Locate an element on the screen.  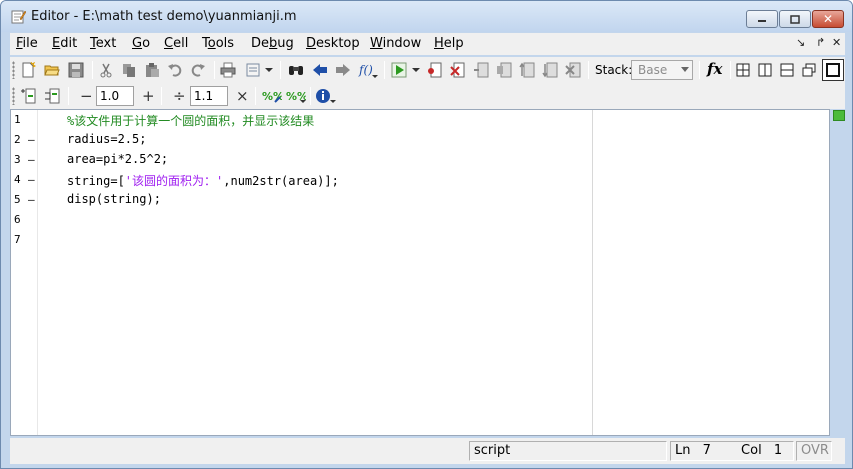
minimize-button is located at coordinates (762, 19).